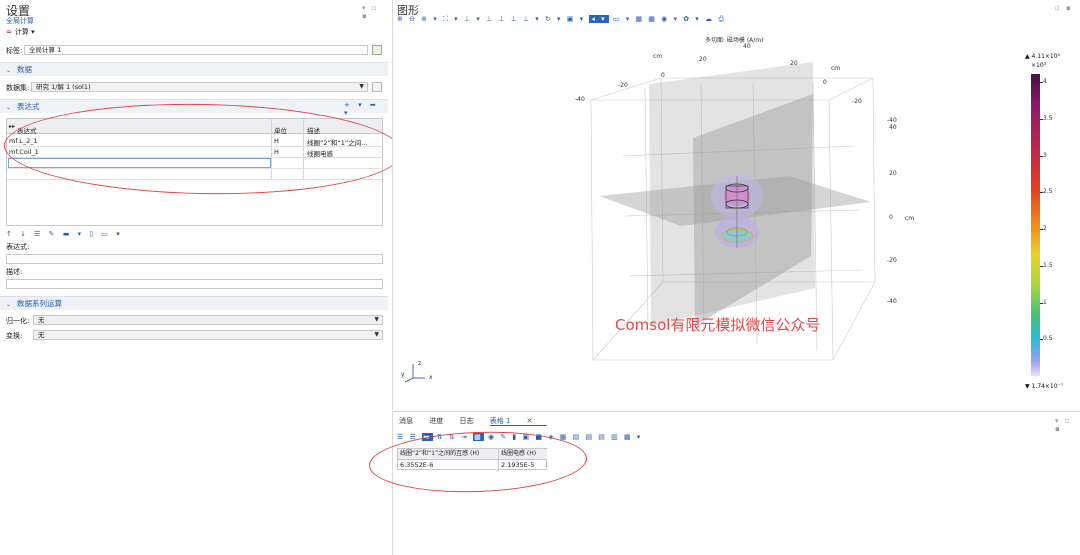 The image size is (1080, 555). Describe the element at coordinates (663, 75) in the screenshot. I see `x-tick: 0` at that location.